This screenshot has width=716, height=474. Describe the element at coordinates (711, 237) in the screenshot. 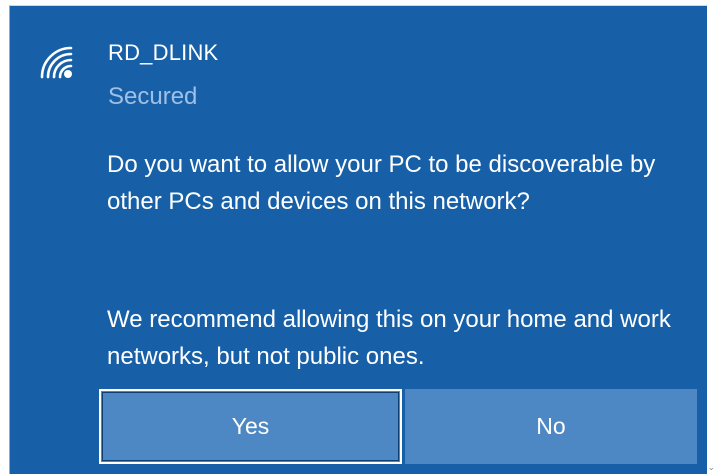

I see `flyout-scrollbar: ⌄` at that location.